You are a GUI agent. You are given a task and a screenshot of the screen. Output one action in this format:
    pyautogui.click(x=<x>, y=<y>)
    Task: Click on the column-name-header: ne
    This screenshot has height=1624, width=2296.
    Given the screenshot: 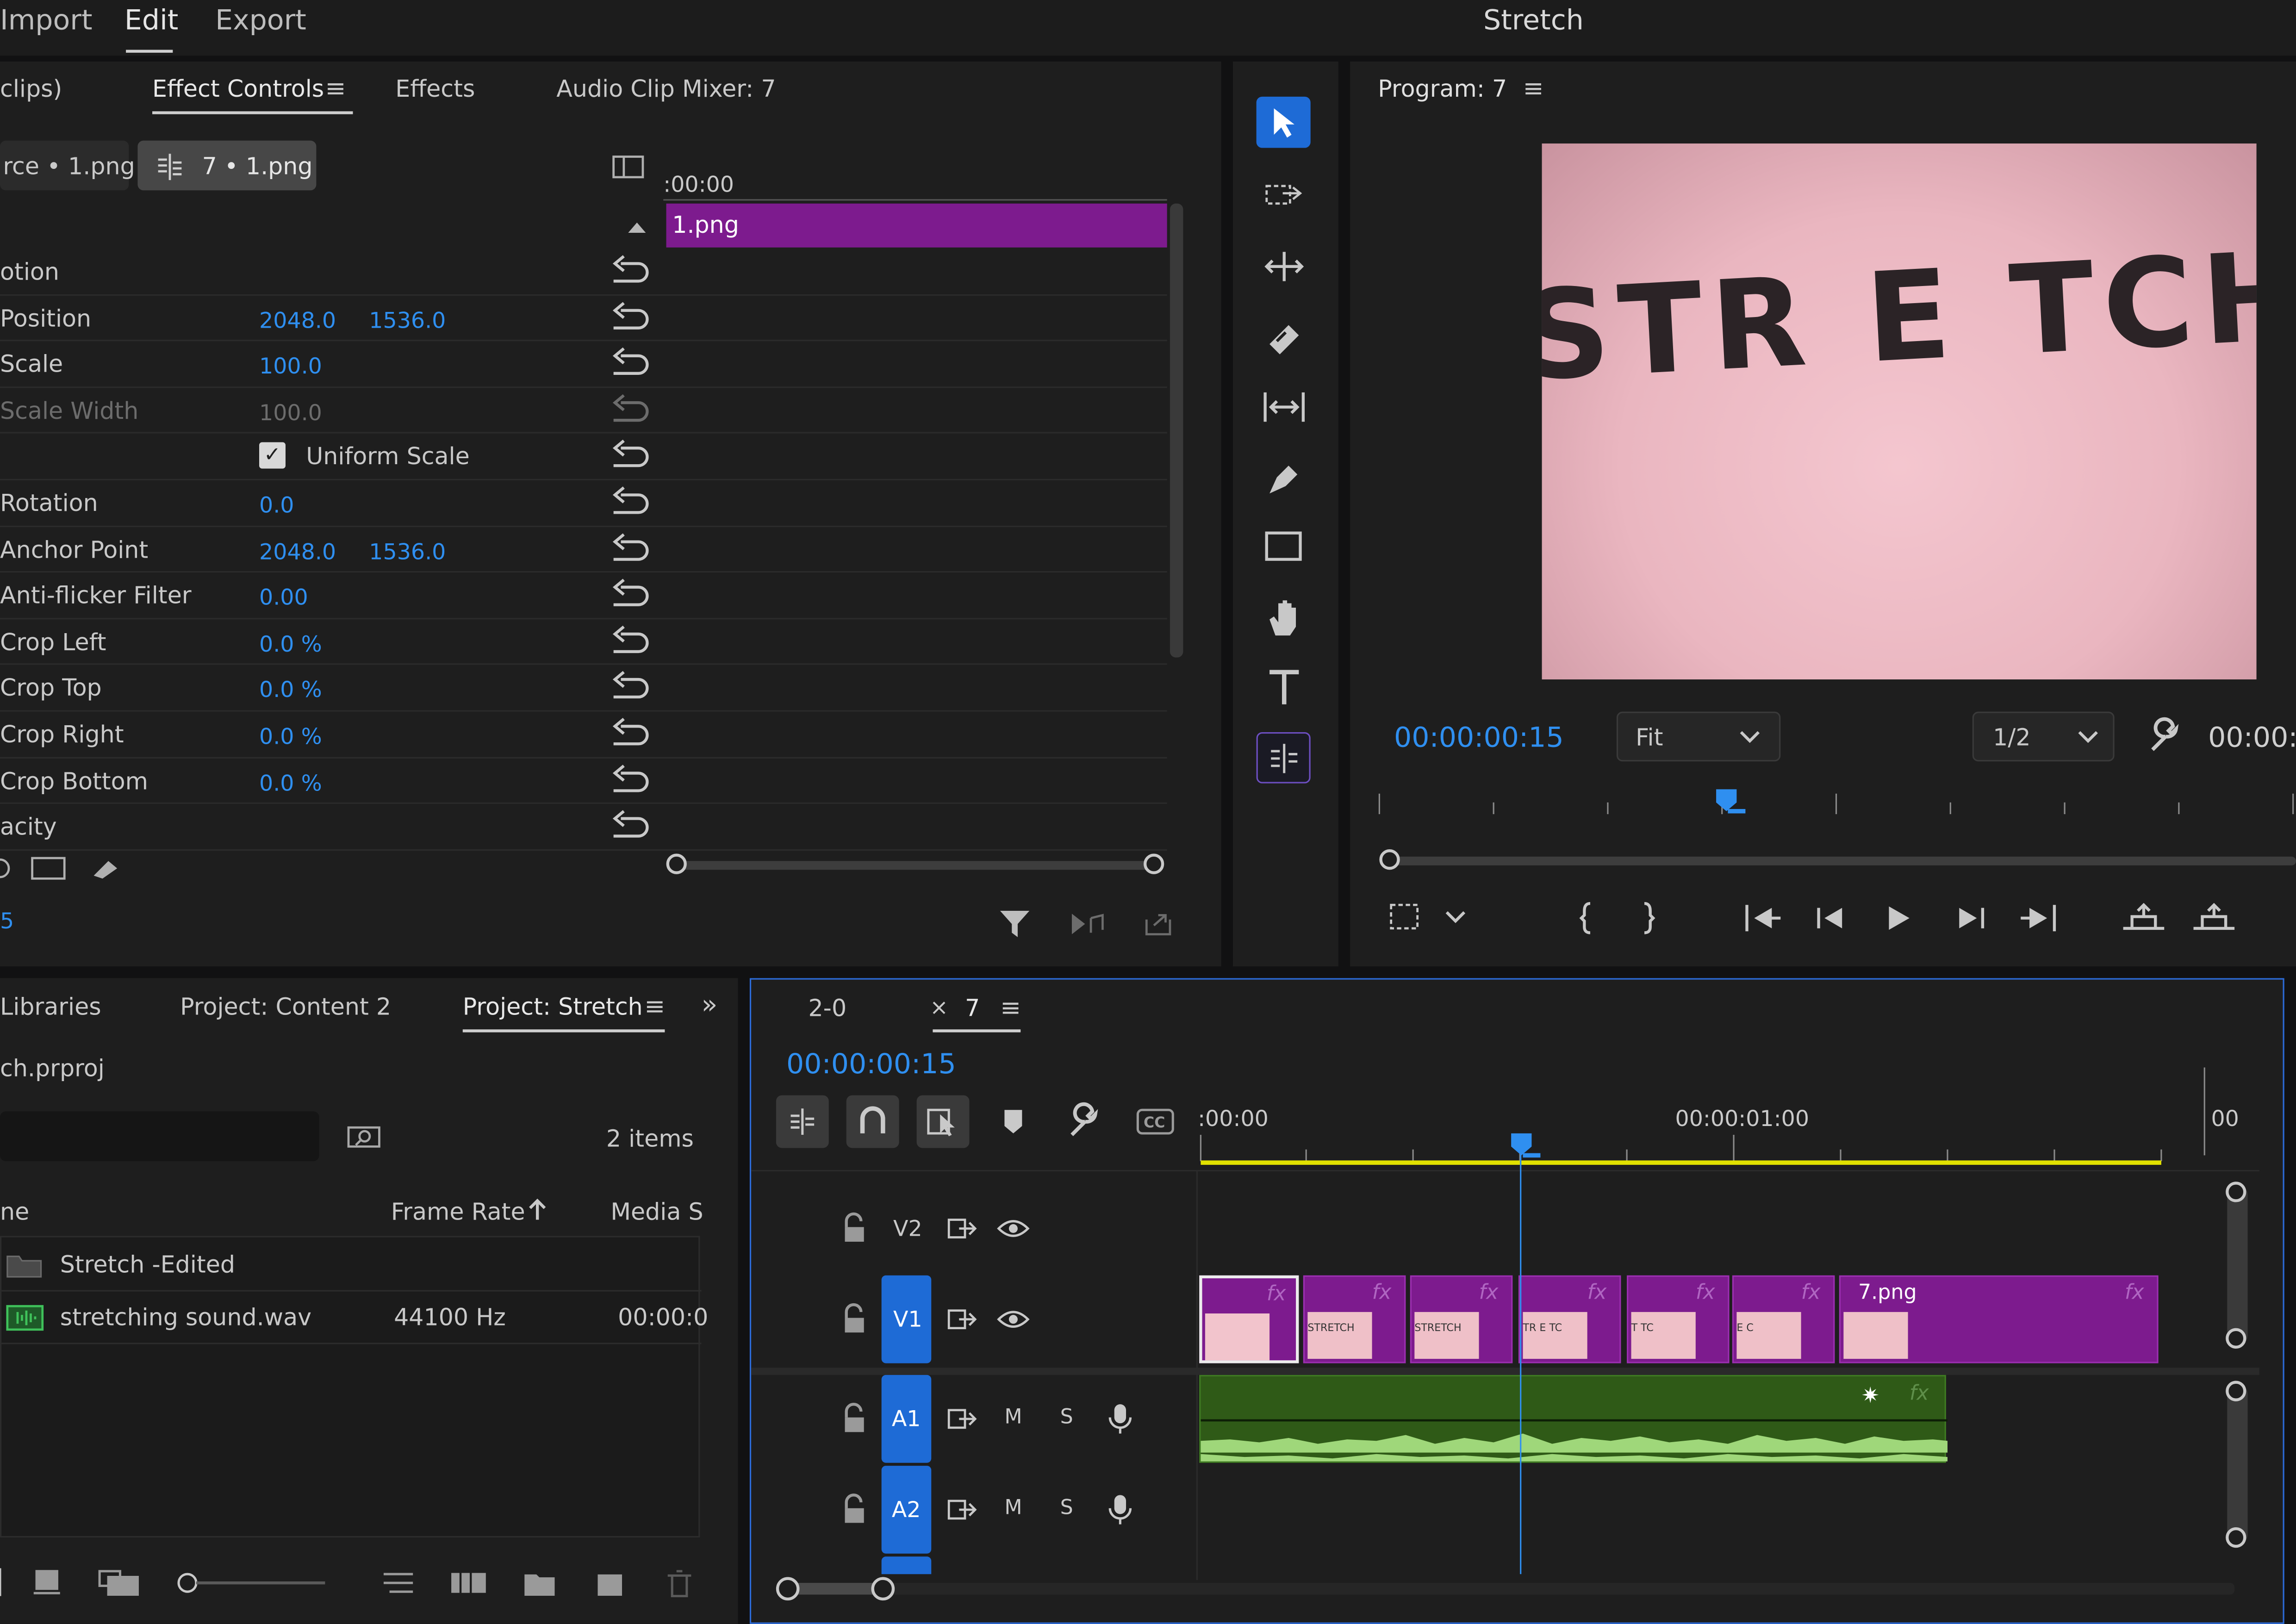 What is the action you would take?
    pyautogui.click(x=14, y=1212)
    